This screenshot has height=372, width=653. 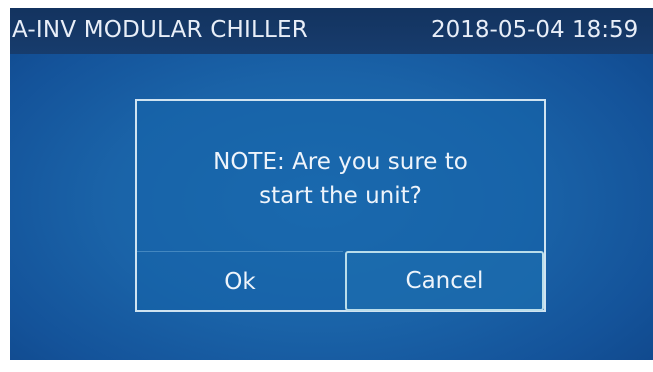 What do you see at coordinates (340, 196) in the screenshot?
I see `dialog-message-line-2: start the unit?` at bounding box center [340, 196].